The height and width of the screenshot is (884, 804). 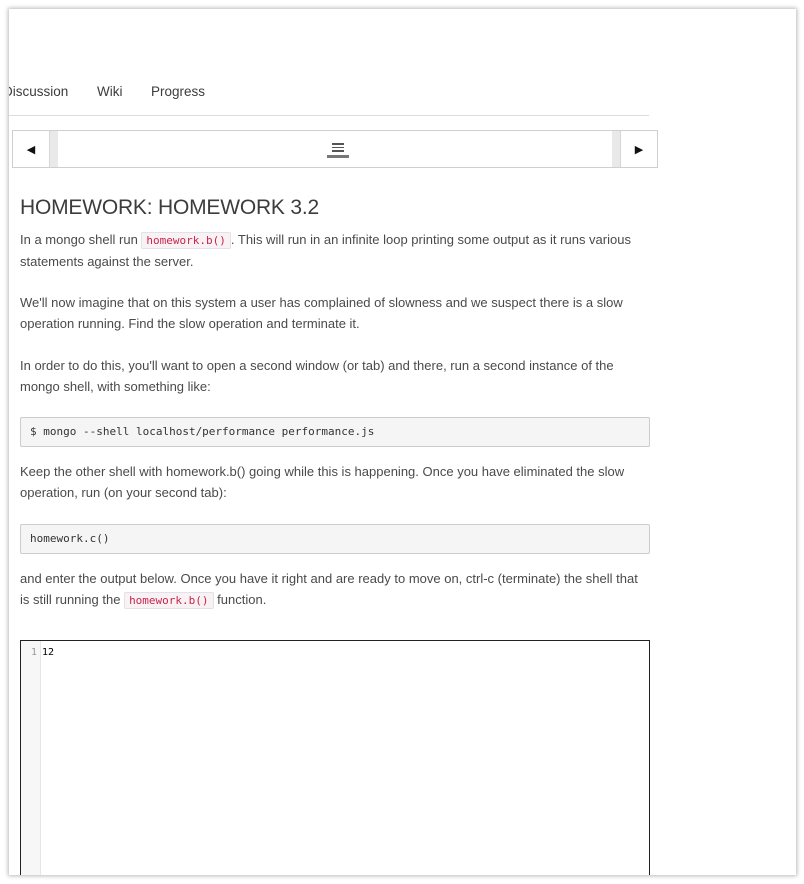 I want to click on triangle-right-icon: ▶, so click(x=639, y=149).